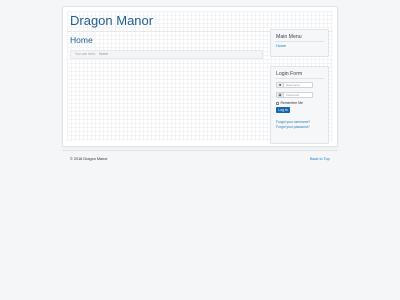  I want to click on username-field: ■, so click(294, 85).